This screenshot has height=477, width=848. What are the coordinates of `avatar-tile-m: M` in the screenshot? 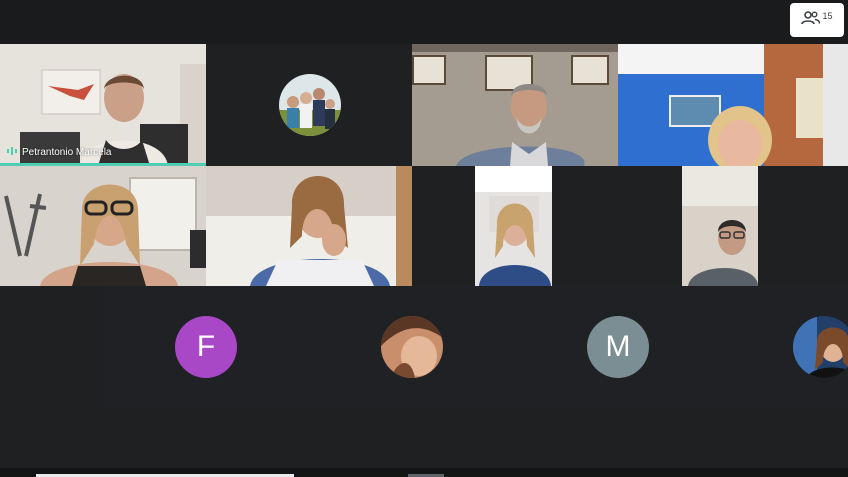 It's located at (618, 347).